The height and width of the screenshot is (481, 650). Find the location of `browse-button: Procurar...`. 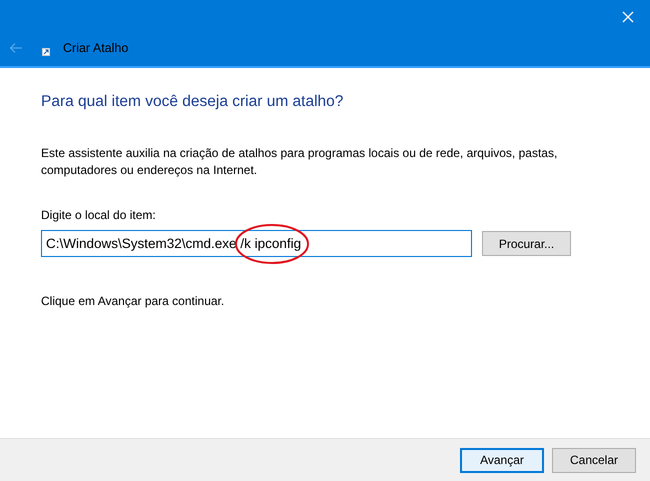

browse-button: Procurar... is located at coordinates (526, 243).